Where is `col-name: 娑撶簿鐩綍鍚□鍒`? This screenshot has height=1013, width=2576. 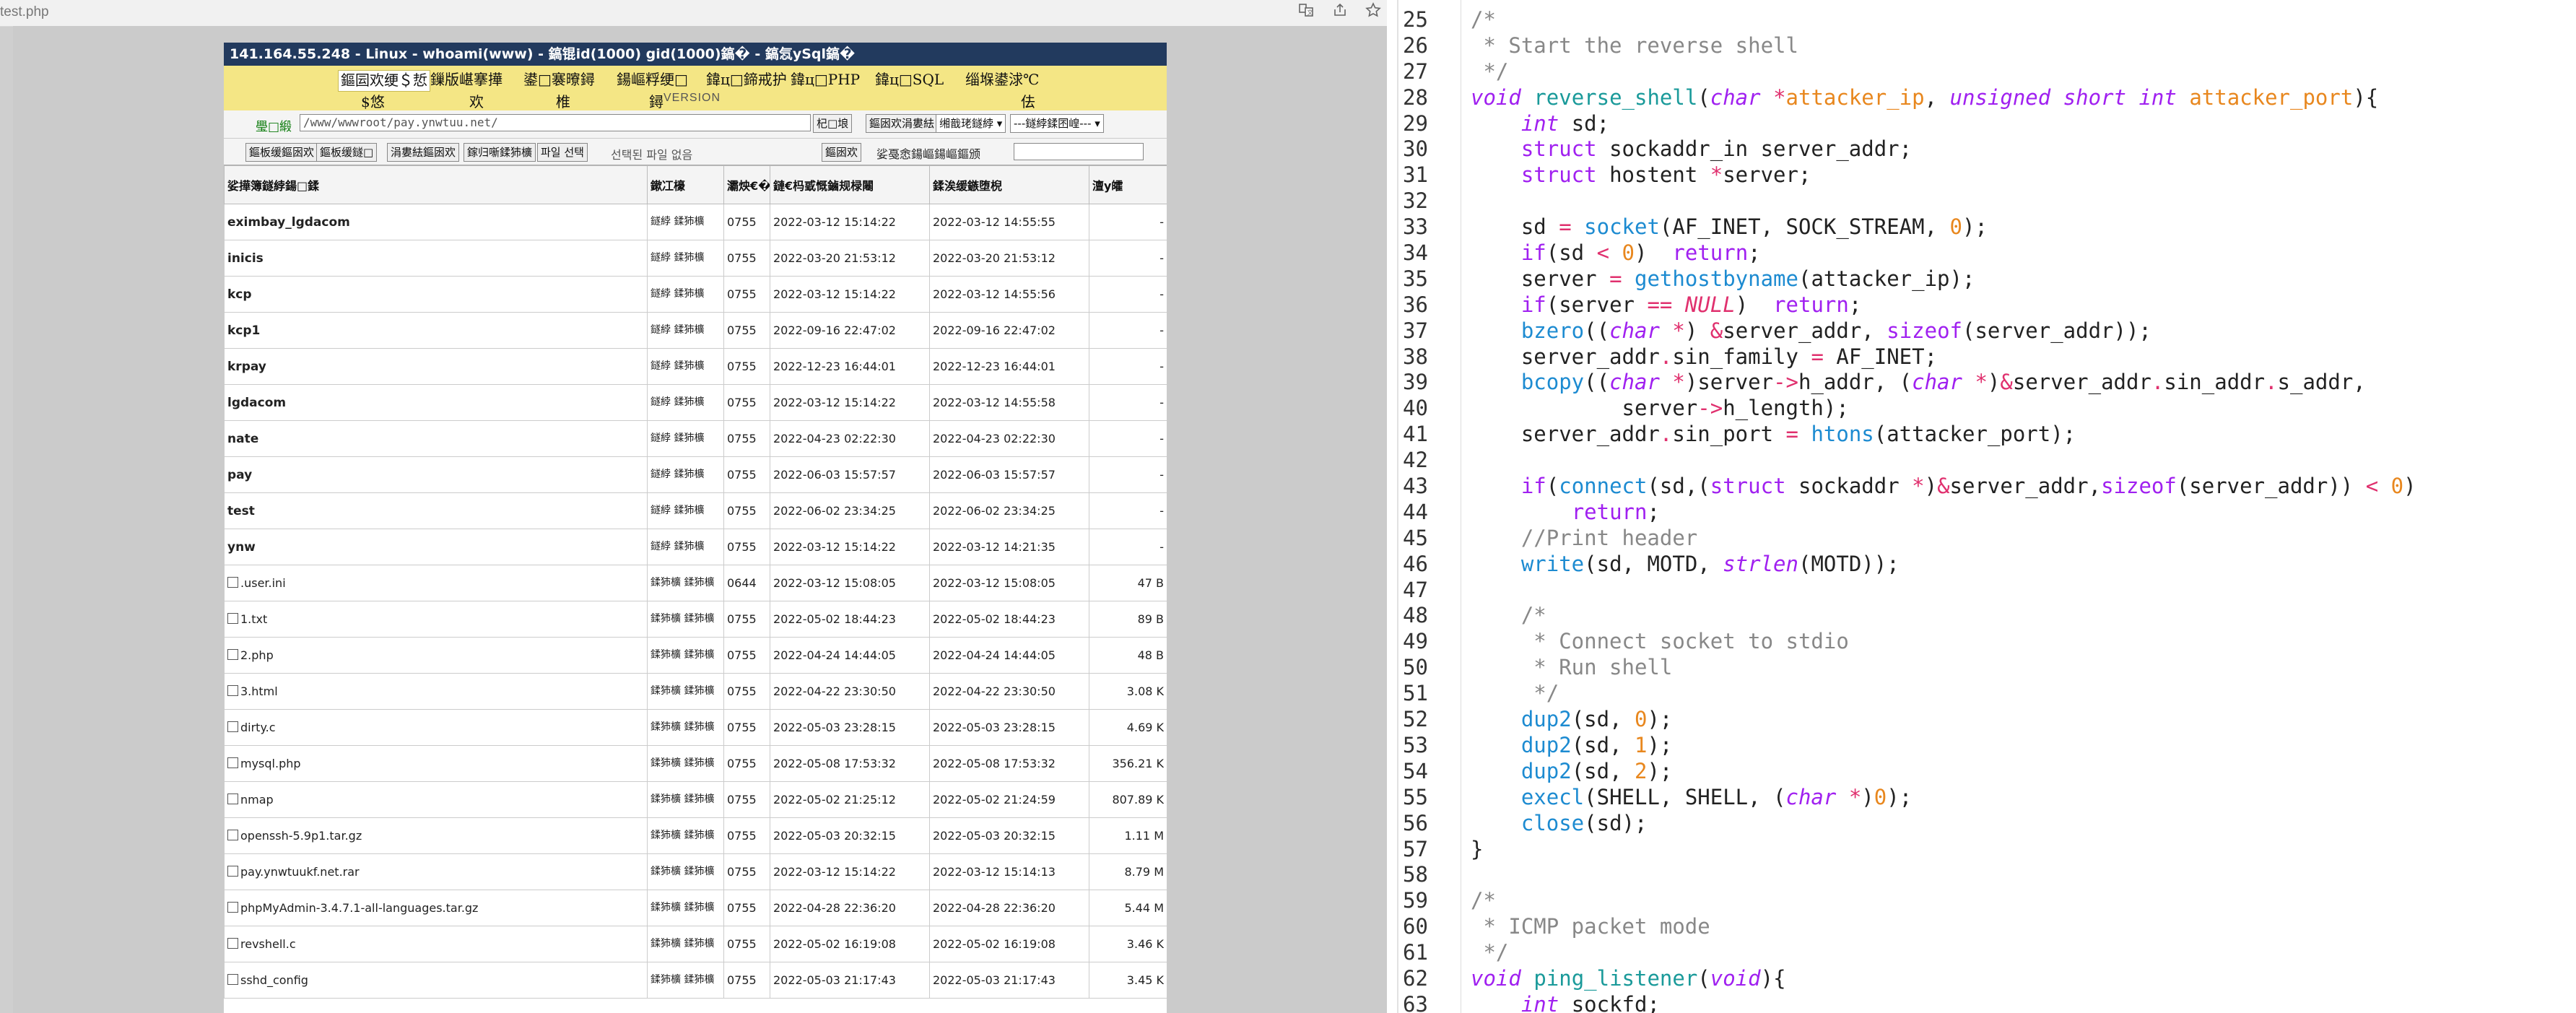
col-name: 娑撶簿鐩綍鍚□鍒 is located at coordinates (436, 184).